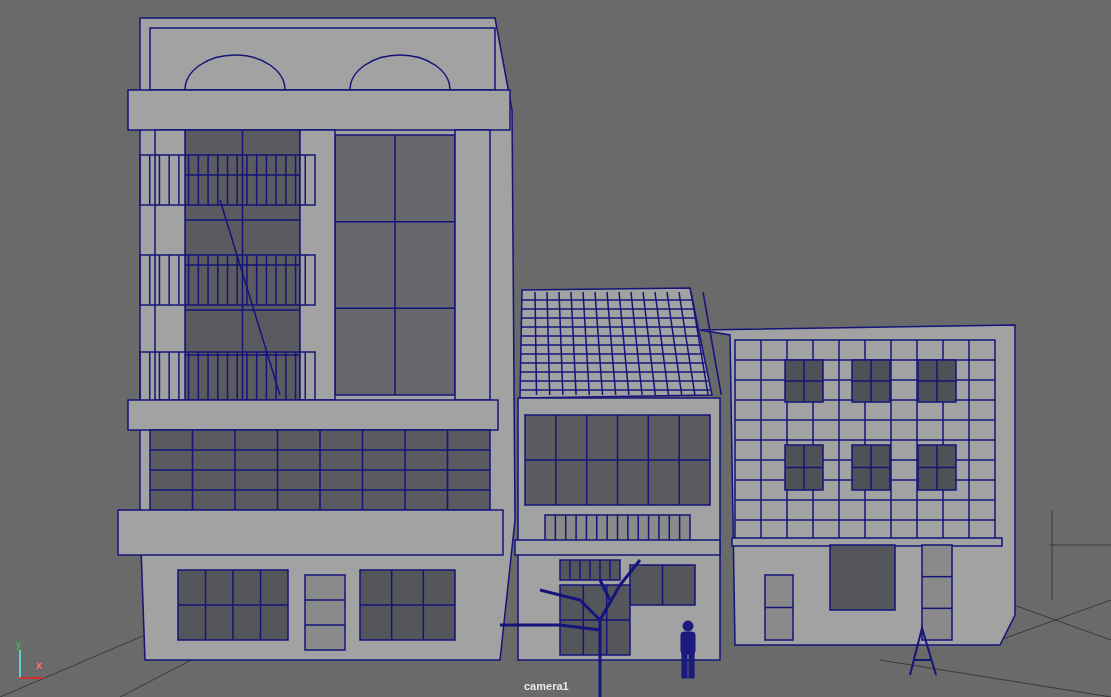 The image size is (1111, 697). What do you see at coordinates (18, 645) in the screenshot?
I see `axis-label: y` at bounding box center [18, 645].